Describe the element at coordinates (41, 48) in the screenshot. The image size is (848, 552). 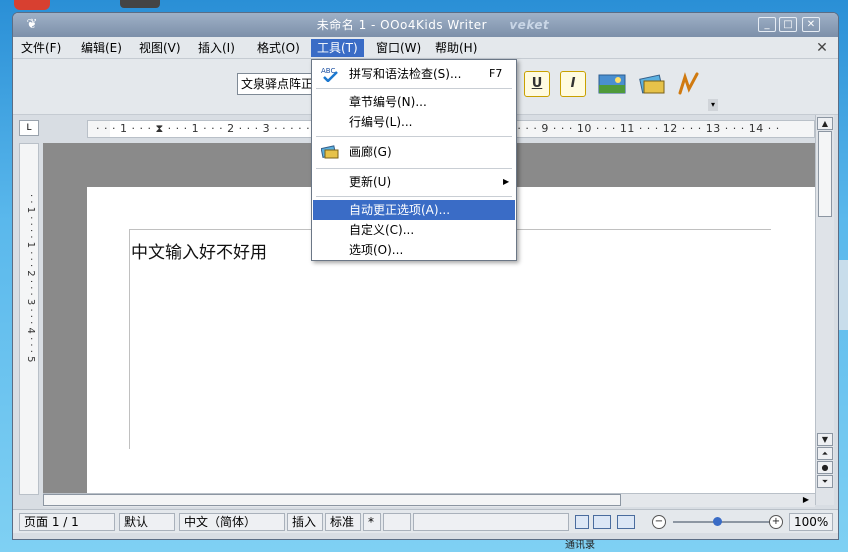
I see `menu-file: 文件(F)` at that location.